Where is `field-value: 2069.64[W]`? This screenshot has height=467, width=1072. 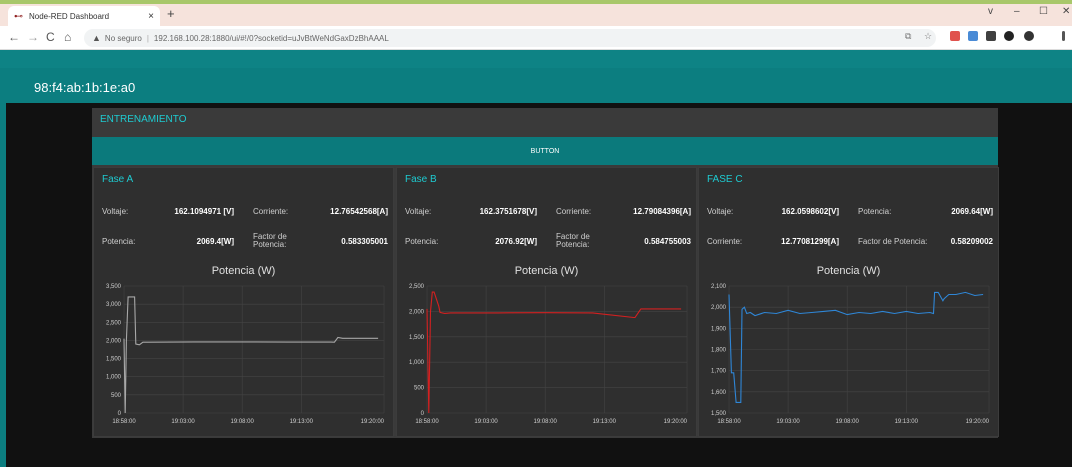
field-value: 2069.64[W] is located at coordinates (972, 211).